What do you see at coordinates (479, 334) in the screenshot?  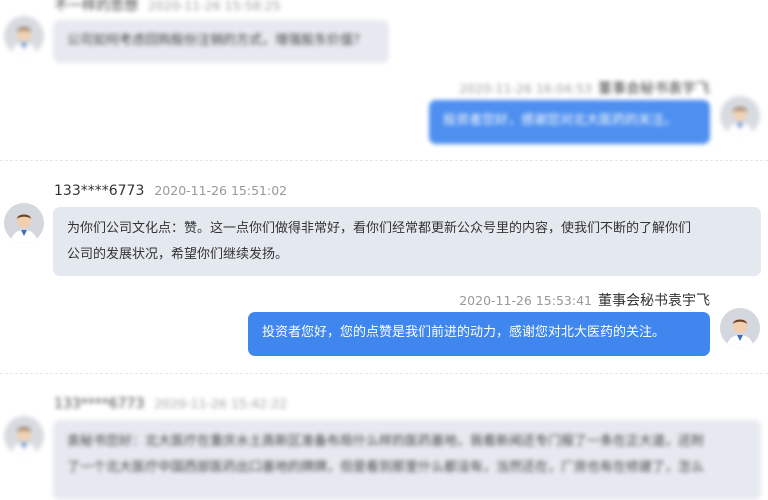 I see `answer-bubble: 投资者您好，您的点赞是我们前进的动力，感谢您对北大医药的关注。` at bounding box center [479, 334].